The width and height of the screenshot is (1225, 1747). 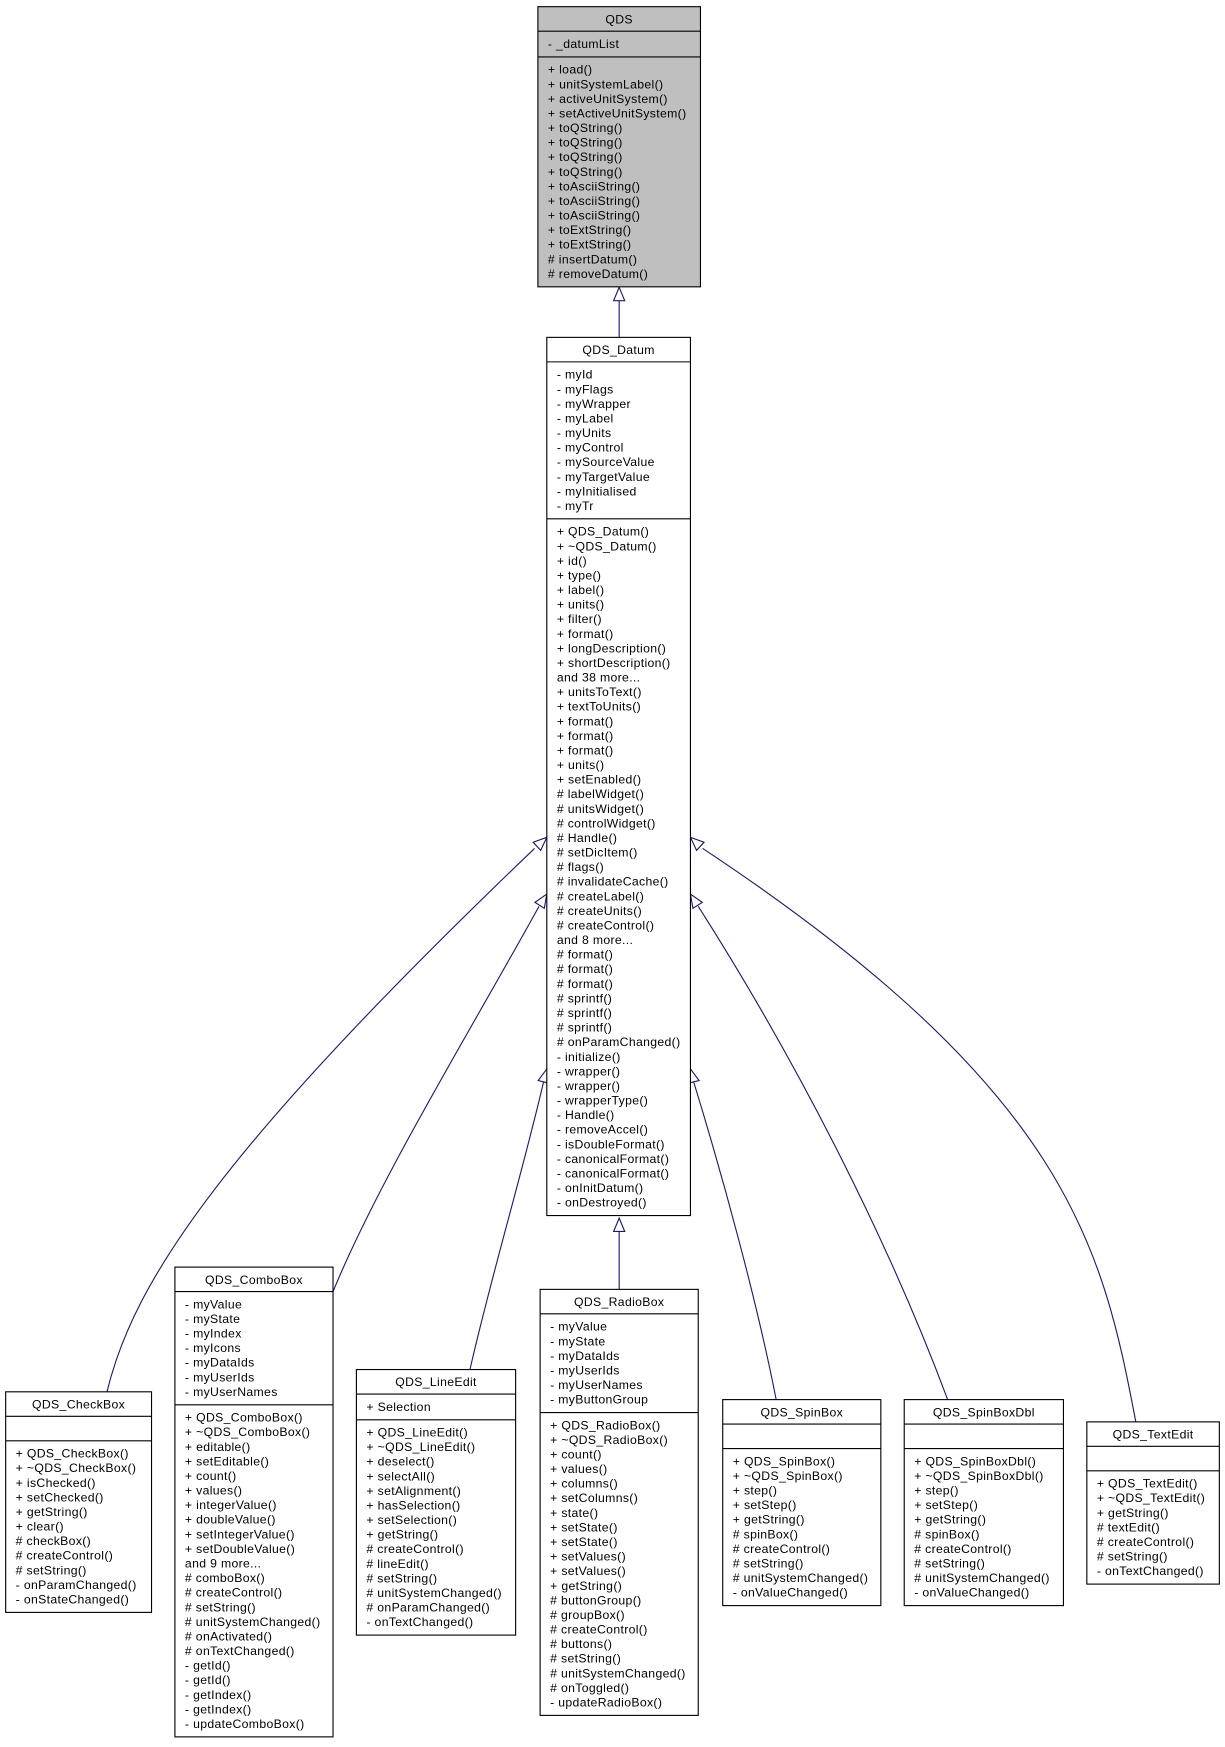 I want to click on inheritance-edge-spinbox, so click(x=735, y=1241).